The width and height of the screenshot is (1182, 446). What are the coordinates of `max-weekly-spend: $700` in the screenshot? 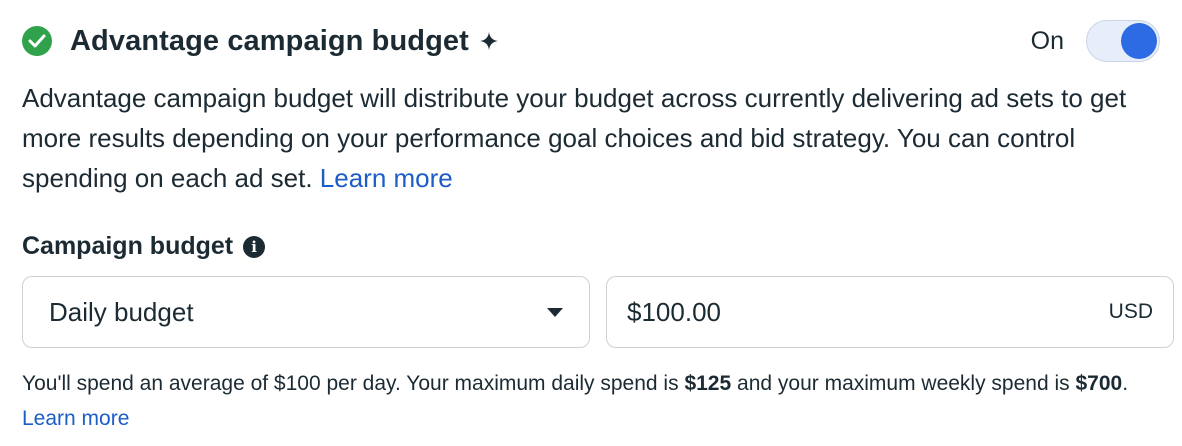 It's located at (1099, 383).